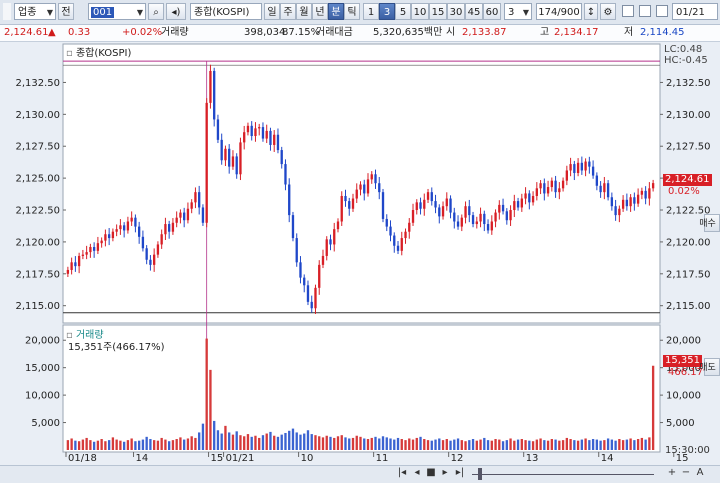  Describe the element at coordinates (451, 32) in the screenshot. I see `open-label: 시` at that location.